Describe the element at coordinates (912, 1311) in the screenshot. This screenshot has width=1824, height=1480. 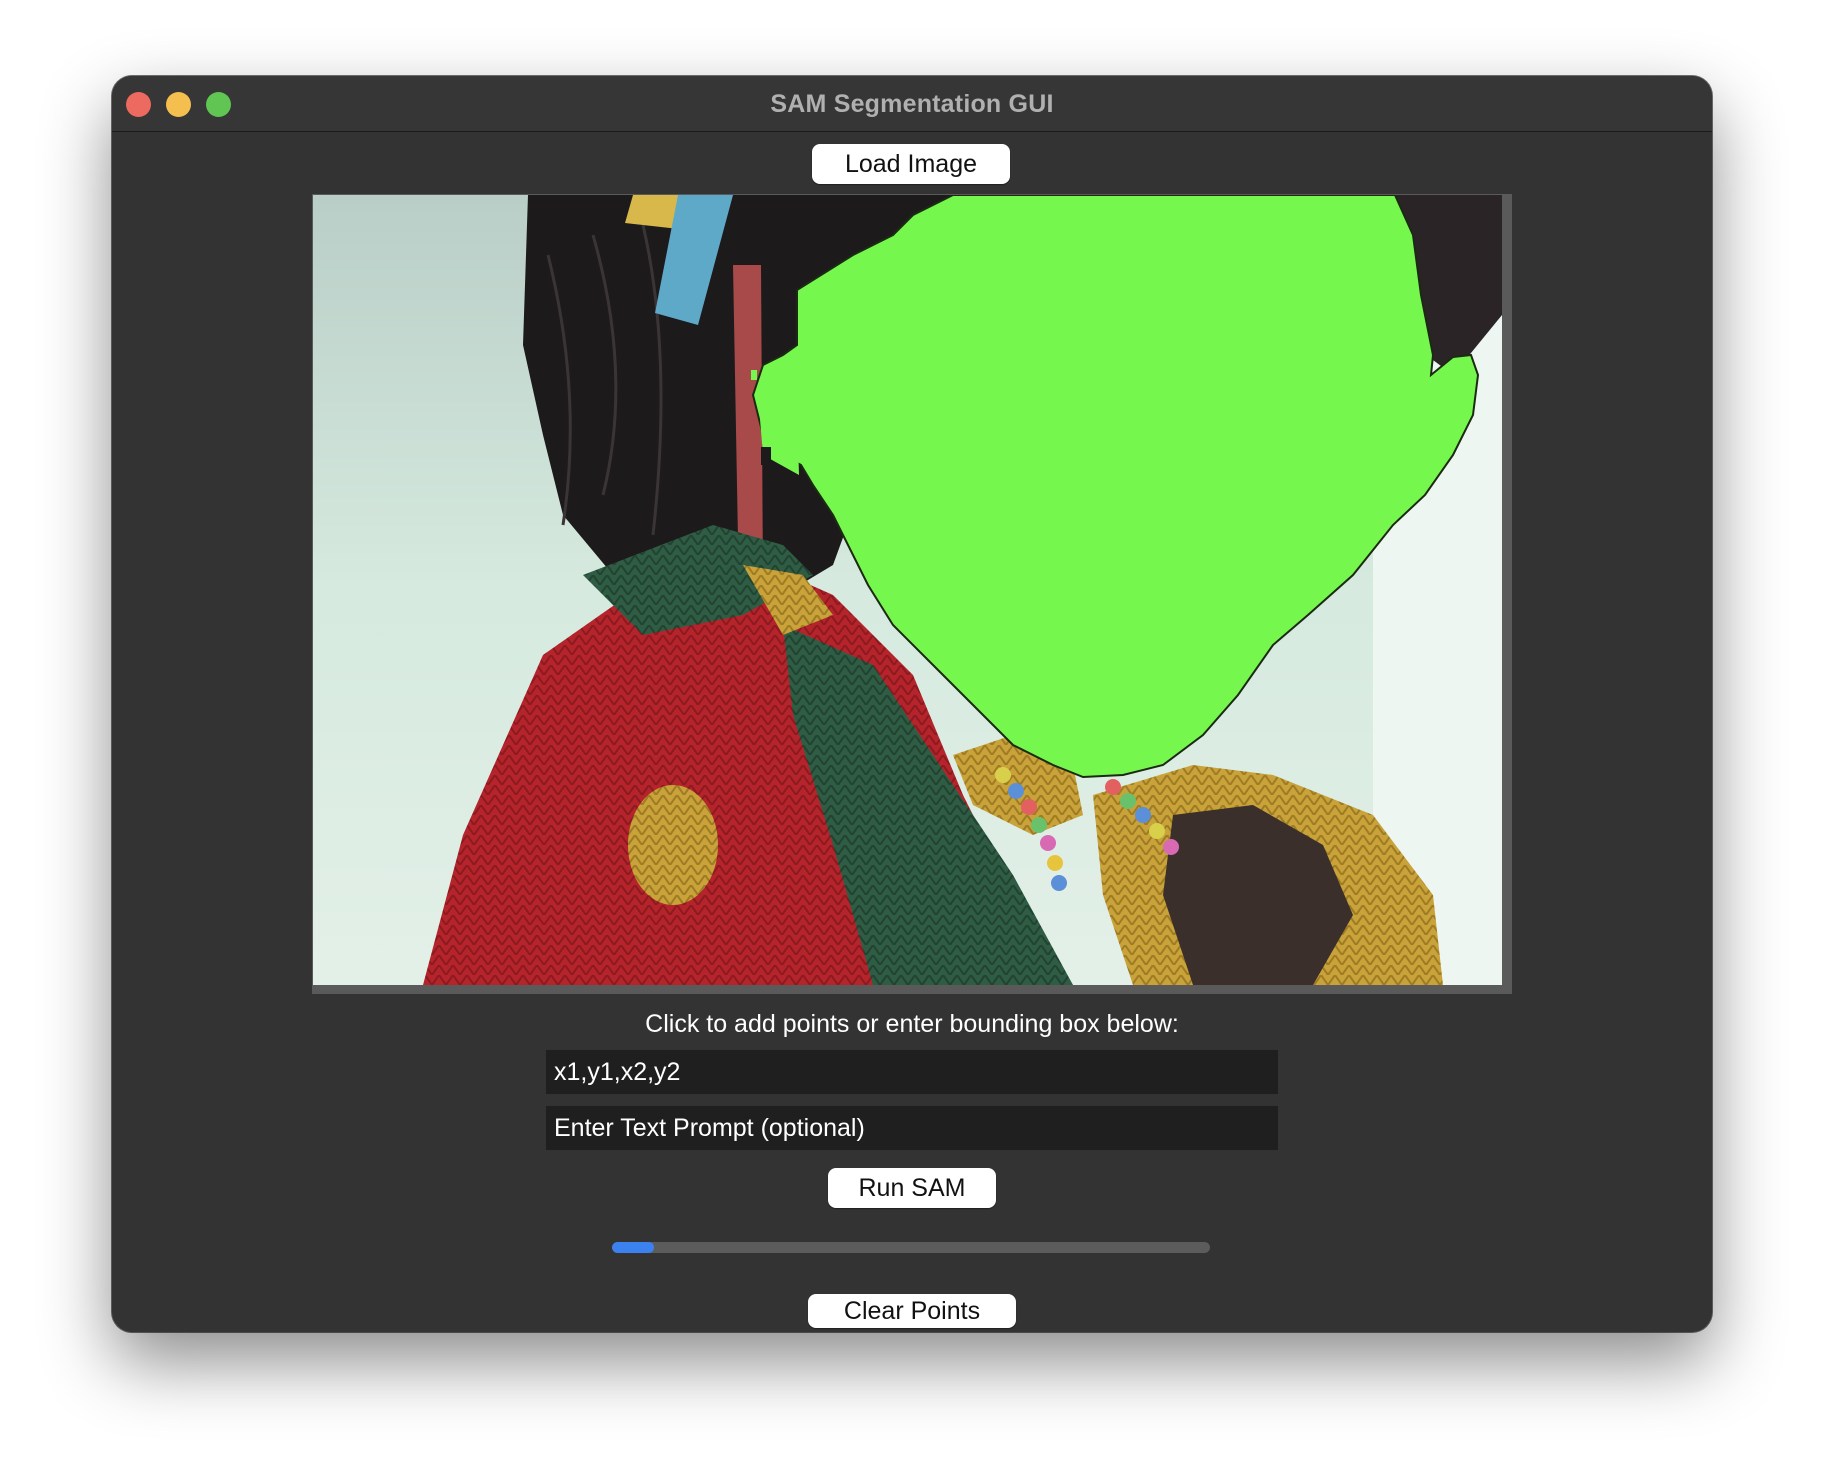
I see `clear-points-button: Clear Points` at that location.